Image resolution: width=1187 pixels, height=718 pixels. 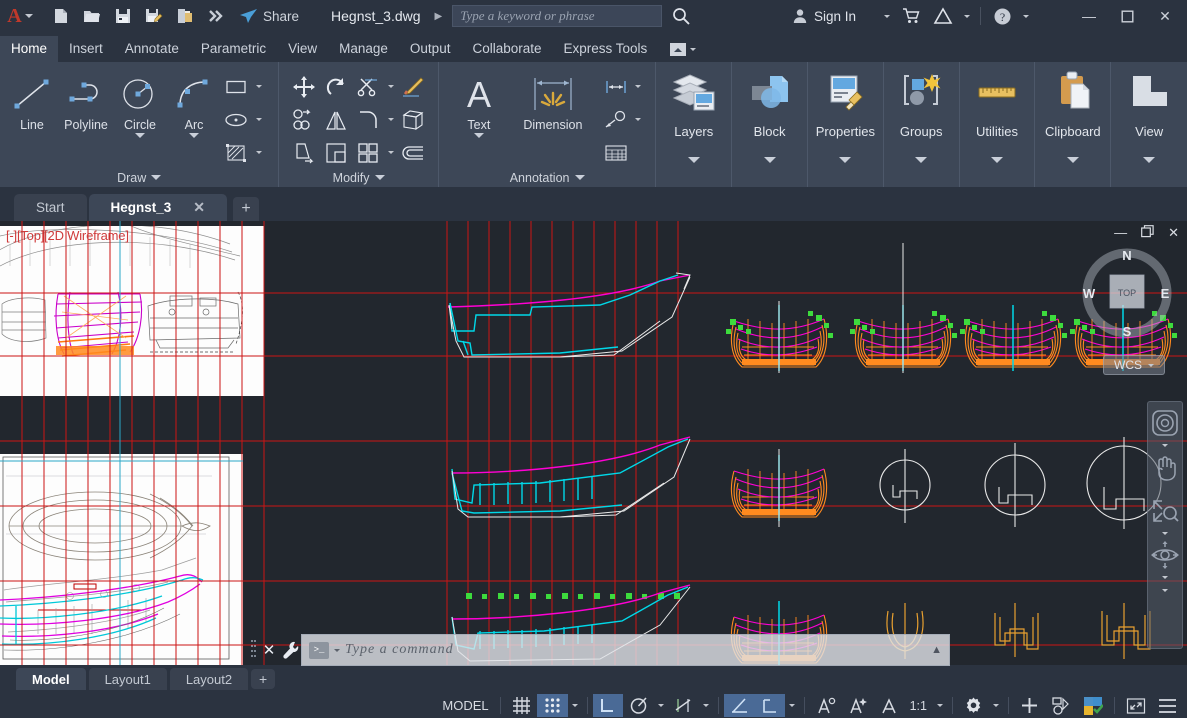 What do you see at coordinates (547, 177) in the screenshot?
I see `panel-title-annotation: Annotation` at bounding box center [547, 177].